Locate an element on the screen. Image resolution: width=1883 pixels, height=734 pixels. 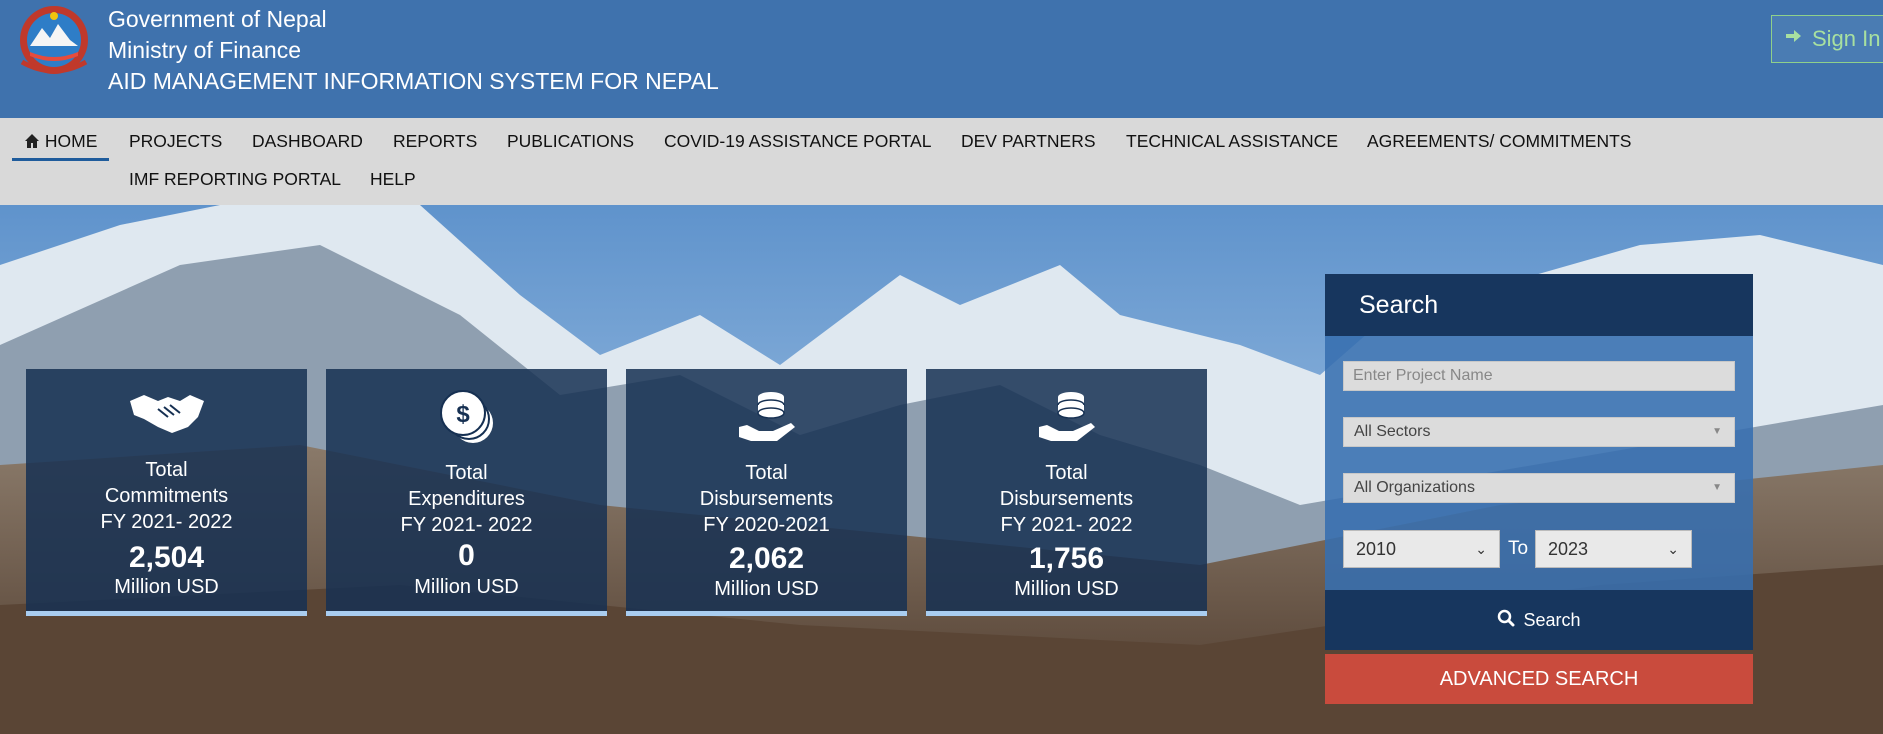
sector-select: All Sectors ▼ is located at coordinates (1539, 432).